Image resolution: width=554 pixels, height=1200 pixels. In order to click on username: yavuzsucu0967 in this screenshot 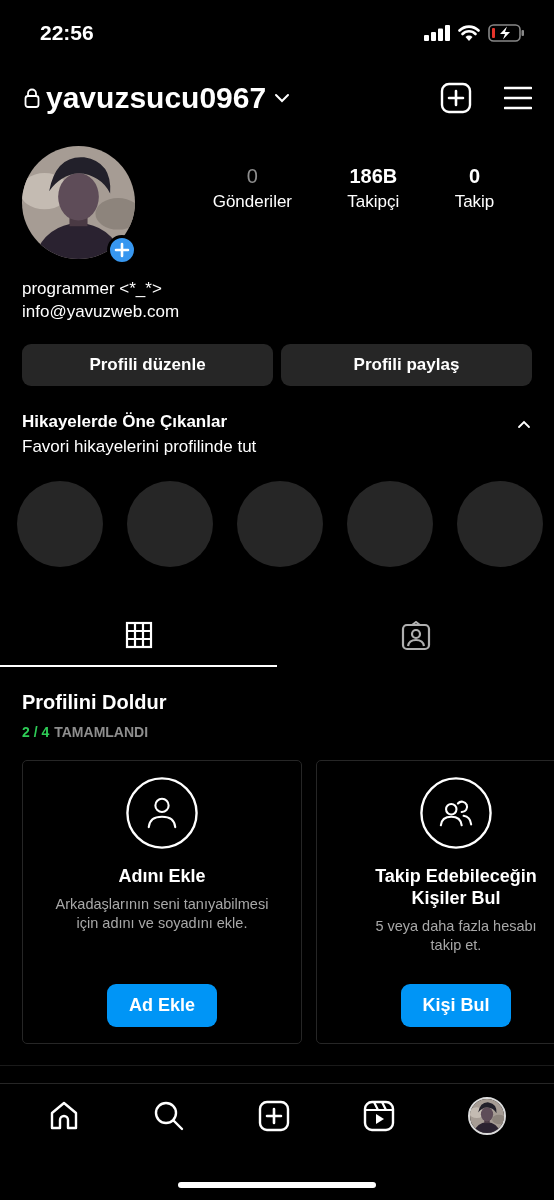, I will do `click(156, 98)`.